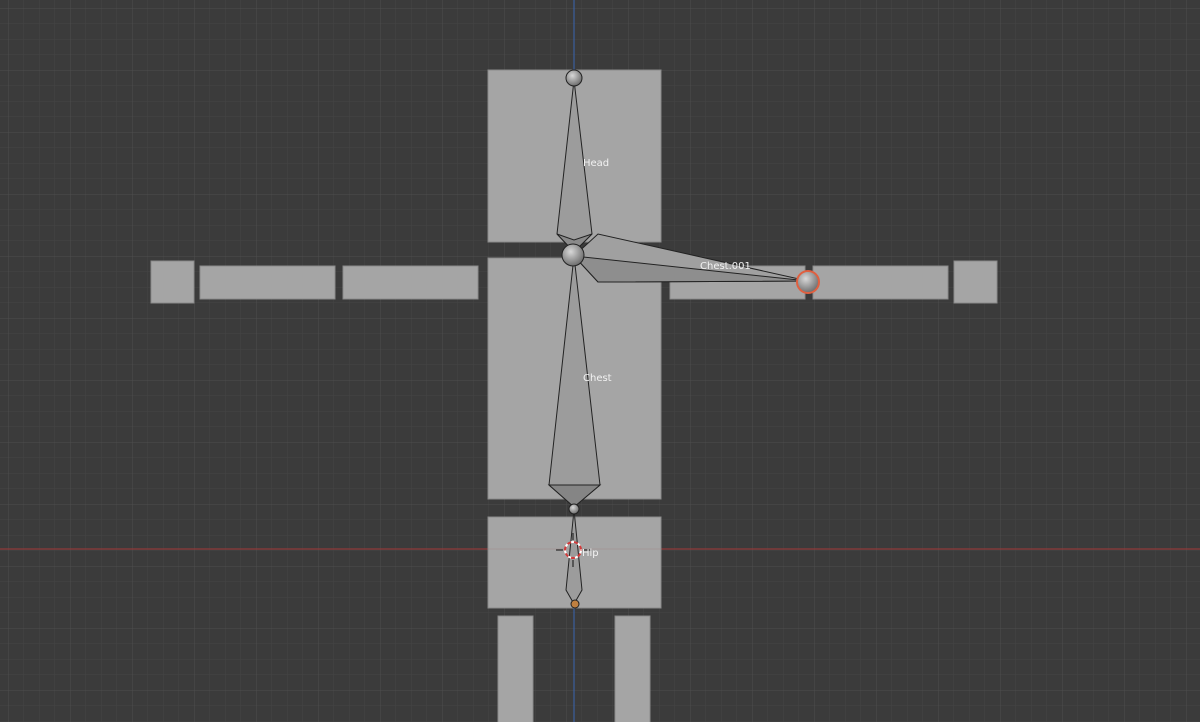  What do you see at coordinates (172, 282) in the screenshot?
I see `mesh-hand-left` at bounding box center [172, 282].